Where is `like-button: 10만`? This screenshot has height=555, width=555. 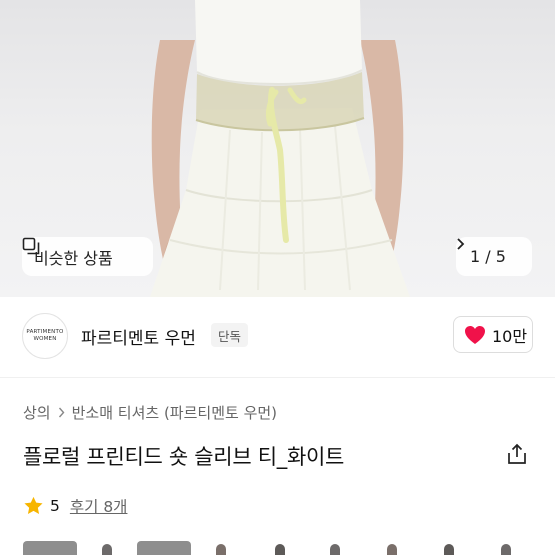 like-button: 10만 is located at coordinates (493, 334).